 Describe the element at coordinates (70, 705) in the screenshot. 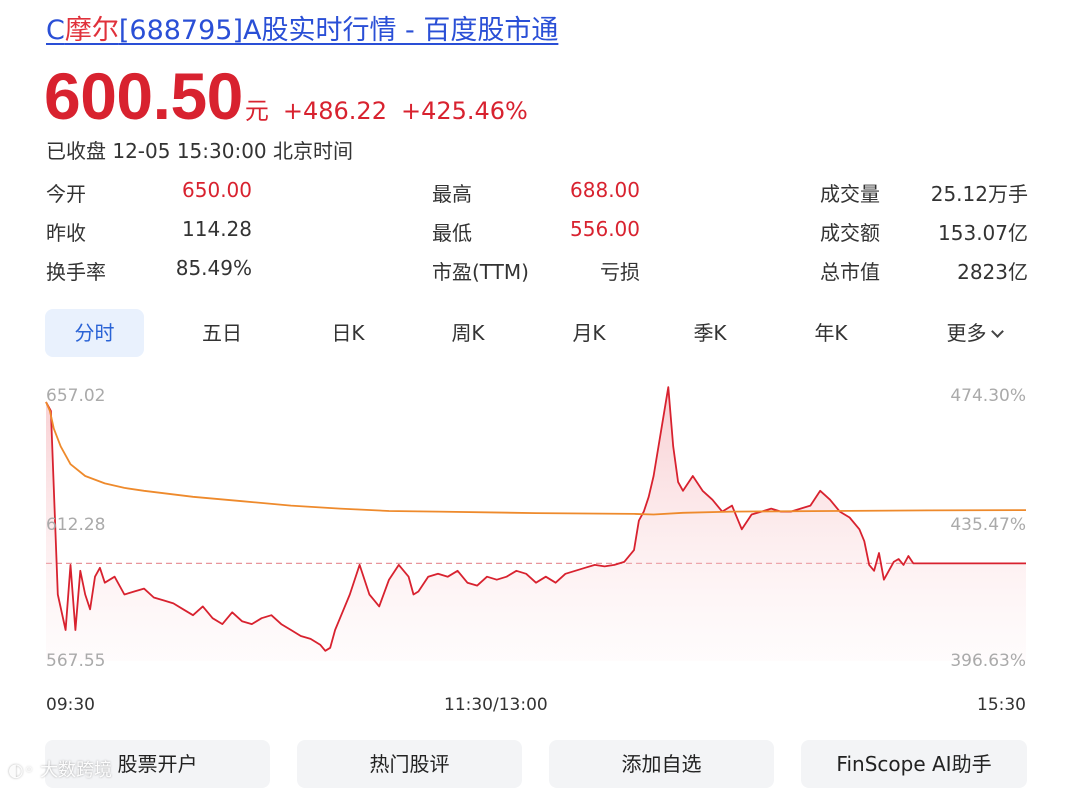

I see `x-tick-open: 09:30` at that location.